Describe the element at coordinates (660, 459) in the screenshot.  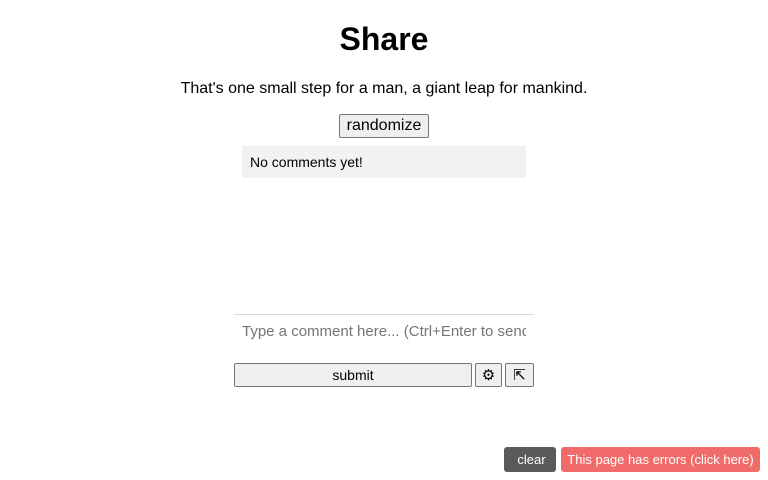
I see `page-errors-button: This page has errors (click here)` at that location.